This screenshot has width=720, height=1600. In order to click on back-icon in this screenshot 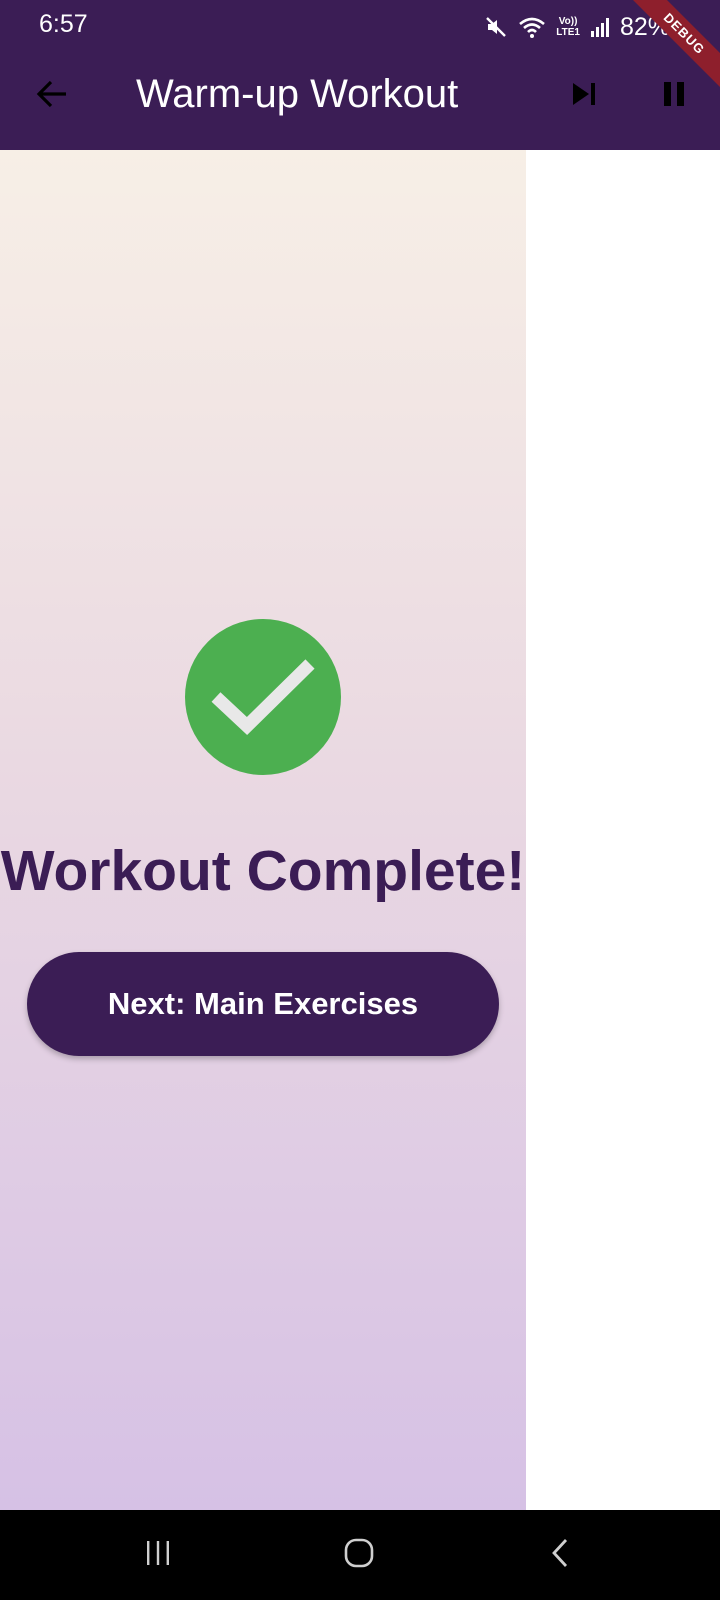, I will do `click(560, 1555)`.